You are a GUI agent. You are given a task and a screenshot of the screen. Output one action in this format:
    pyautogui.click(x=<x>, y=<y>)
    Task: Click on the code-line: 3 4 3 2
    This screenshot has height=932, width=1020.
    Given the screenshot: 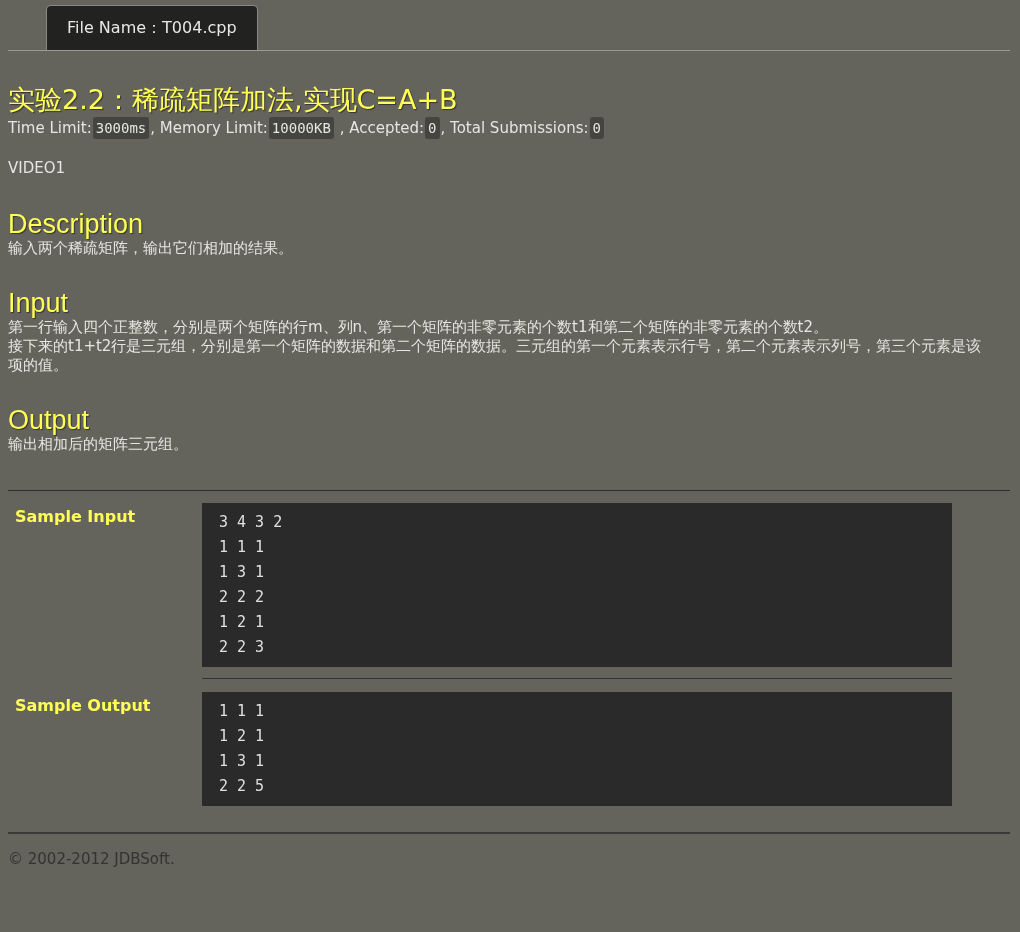 What is the action you would take?
    pyautogui.click(x=251, y=522)
    